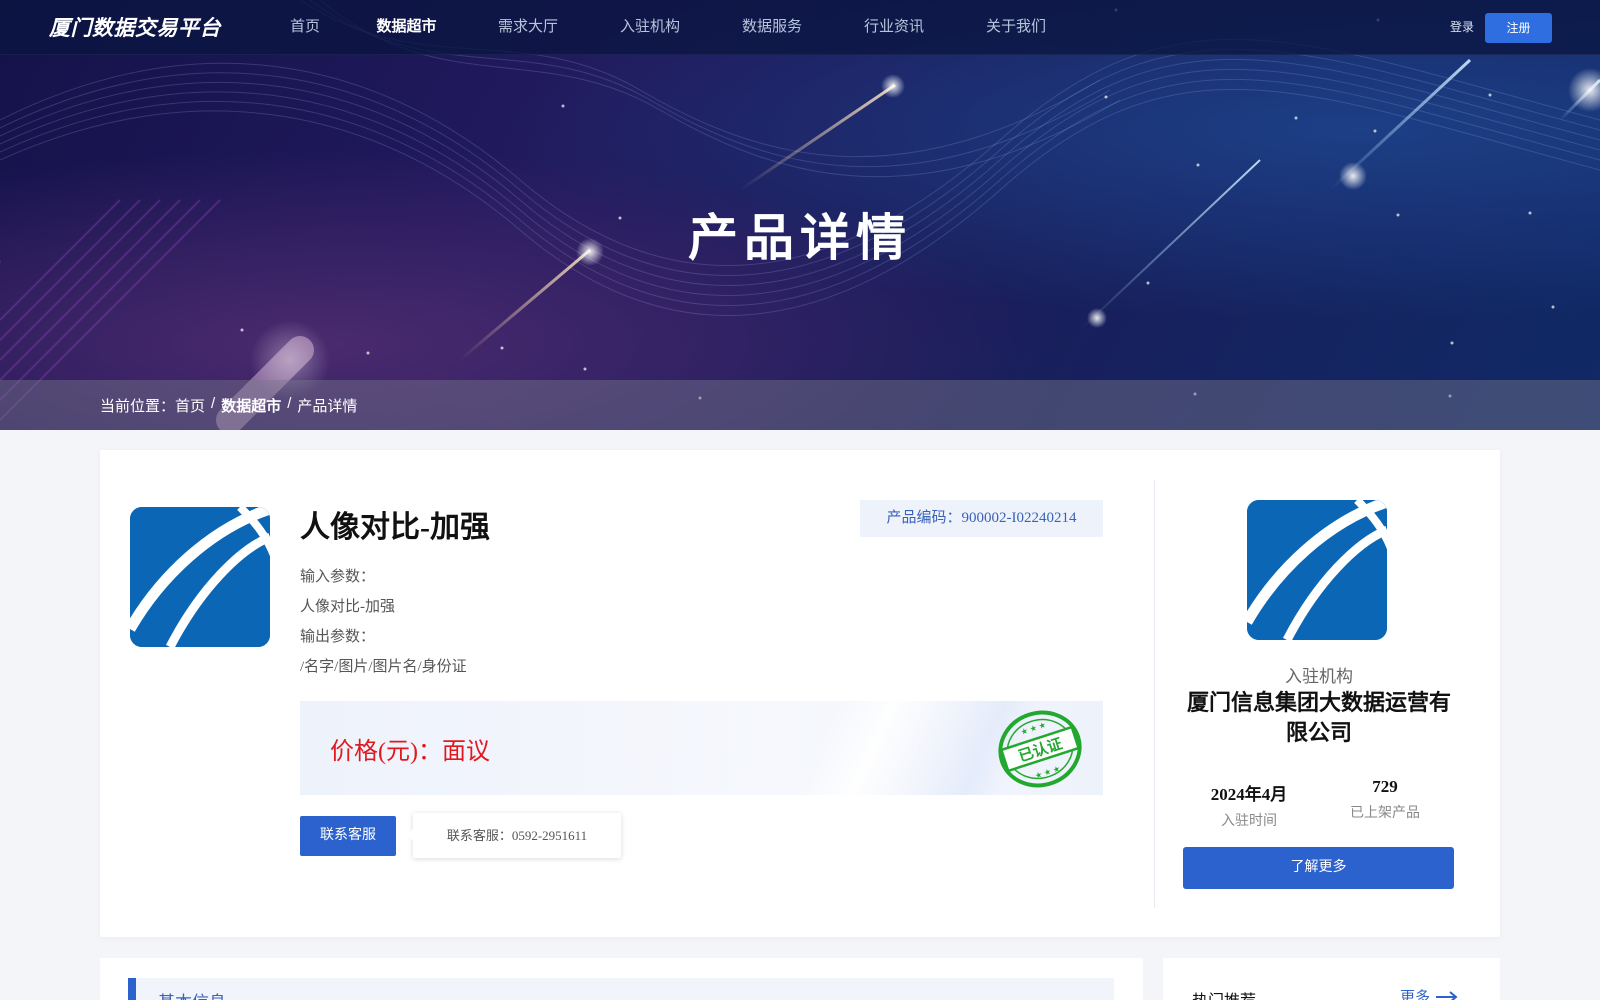 This screenshot has height=1000, width=1600. I want to click on product-logo, so click(200, 577).